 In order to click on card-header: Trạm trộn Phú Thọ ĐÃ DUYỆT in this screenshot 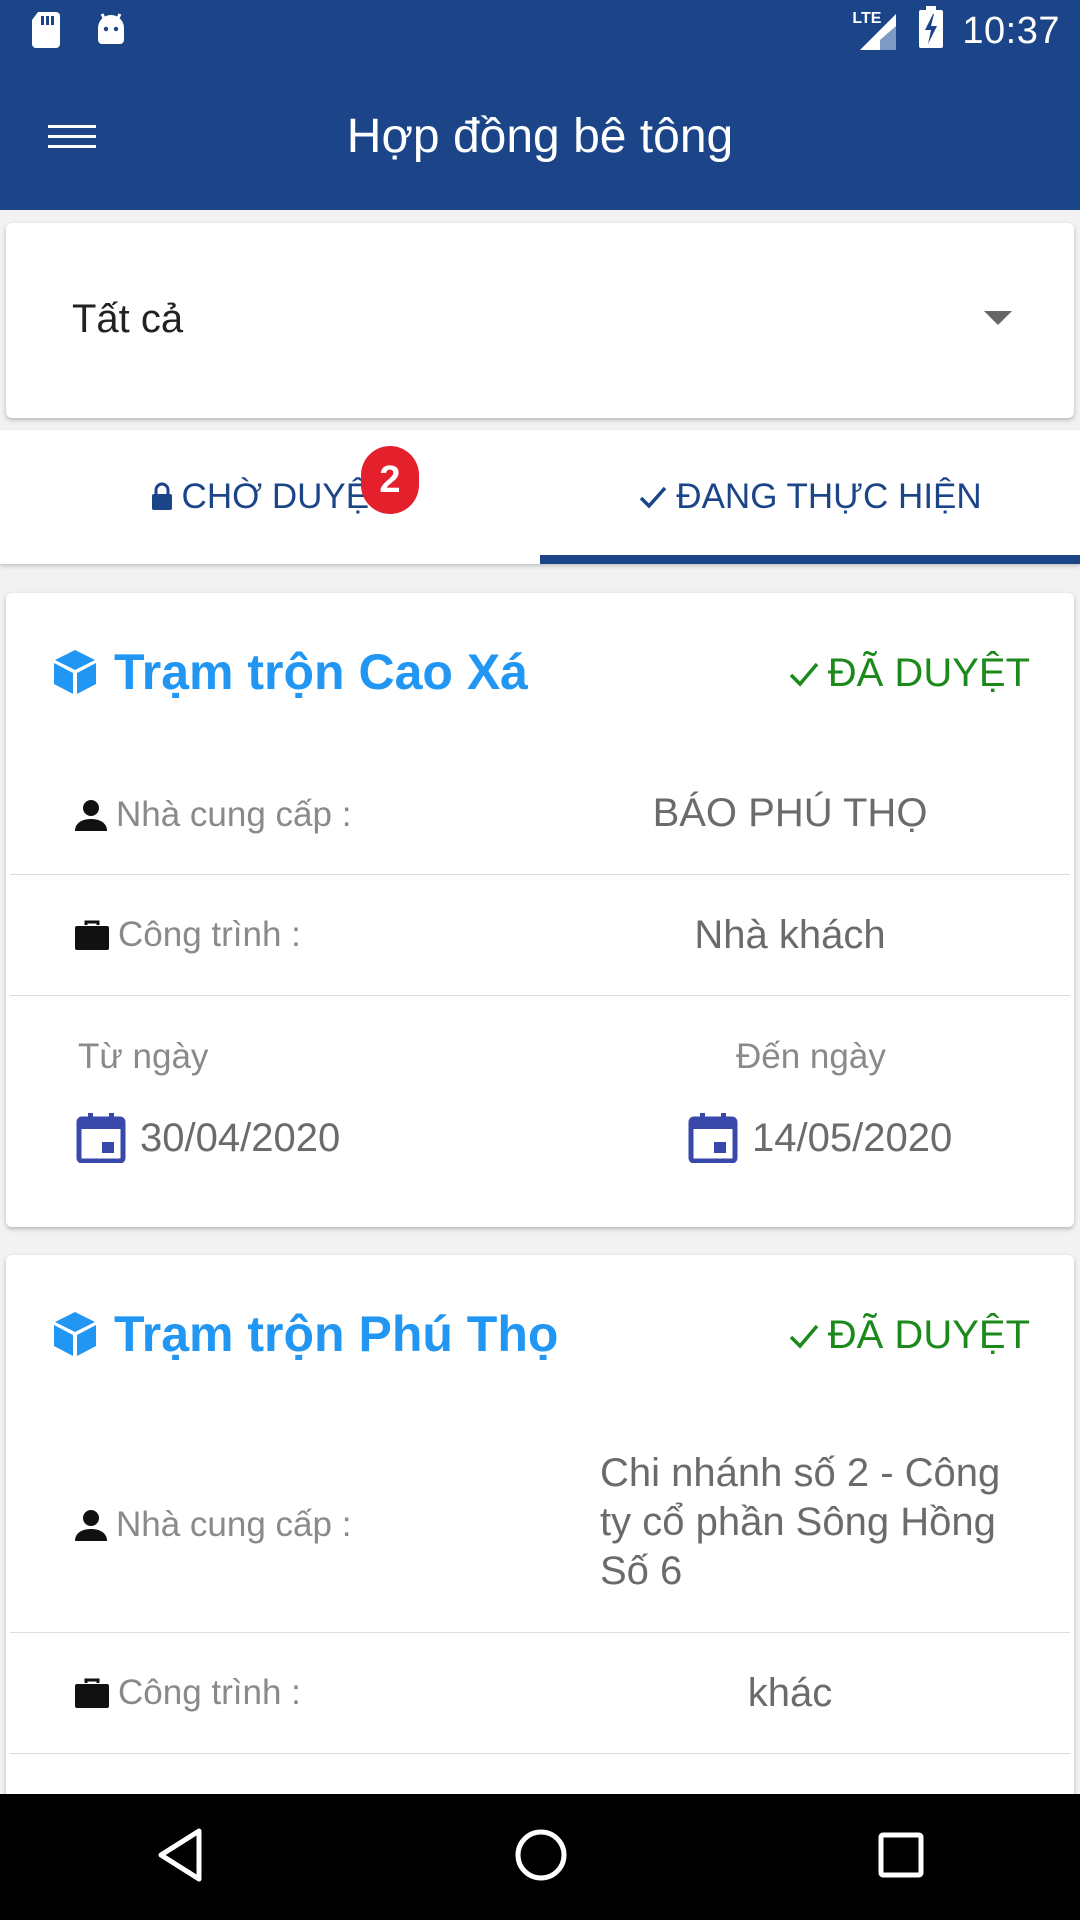, I will do `click(540, 1335)`.